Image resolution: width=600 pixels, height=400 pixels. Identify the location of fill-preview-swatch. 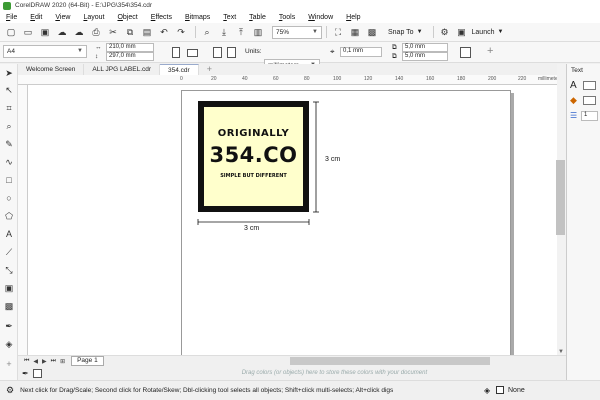
(589, 100).